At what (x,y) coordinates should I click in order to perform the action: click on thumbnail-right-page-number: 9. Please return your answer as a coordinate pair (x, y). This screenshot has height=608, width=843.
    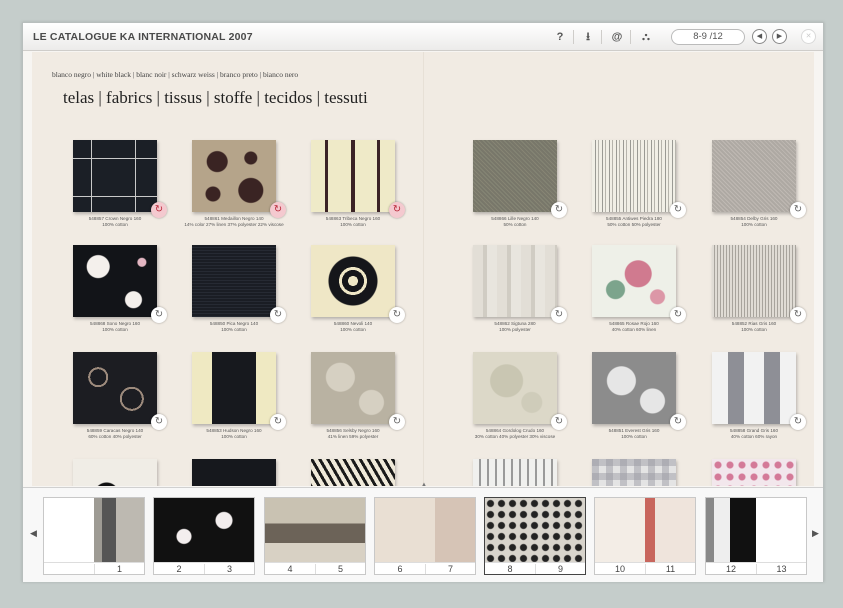
    Looking at the image, I should click on (560, 569).